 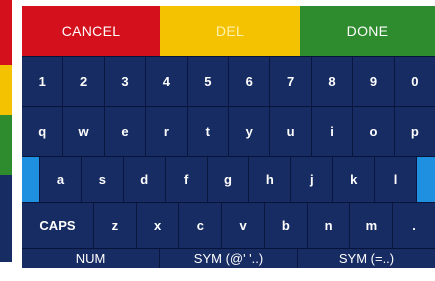 I want to click on key-8: 8, so click(x=332, y=81).